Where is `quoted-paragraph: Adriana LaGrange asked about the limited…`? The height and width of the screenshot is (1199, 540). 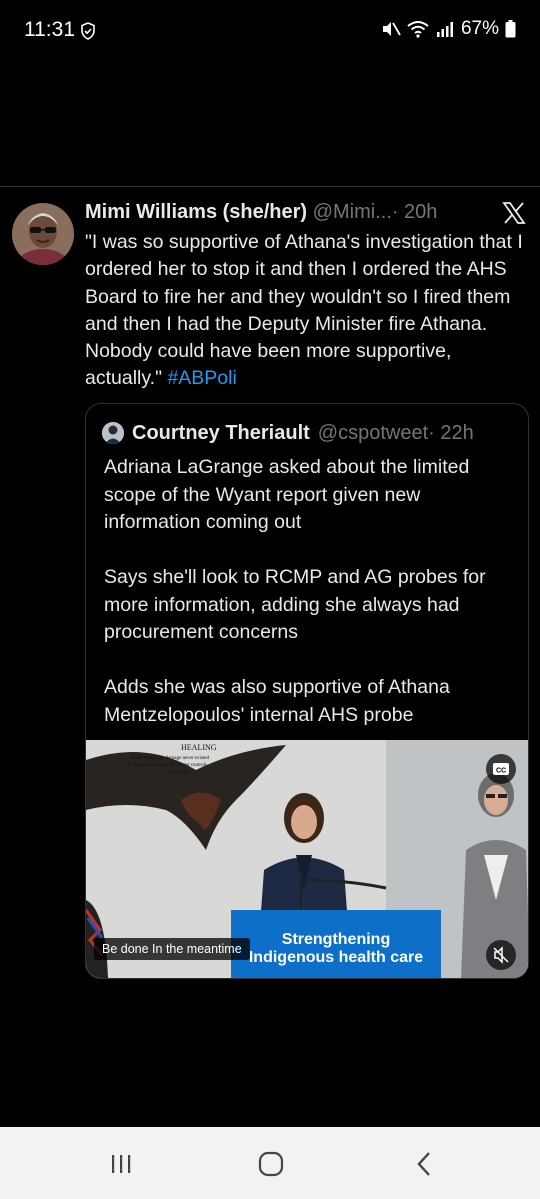
quoted-paragraph: Adriana LaGrange asked about the limited… is located at coordinates (287, 494).